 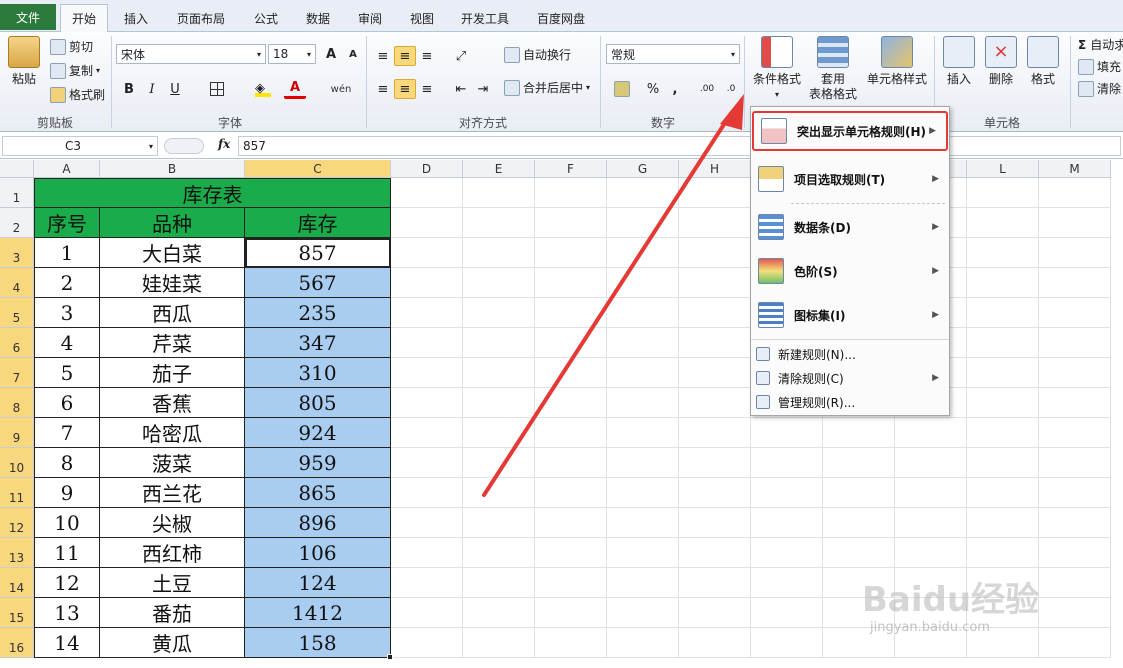 I want to click on table-cell: 黄瓜, so click(x=172, y=643).